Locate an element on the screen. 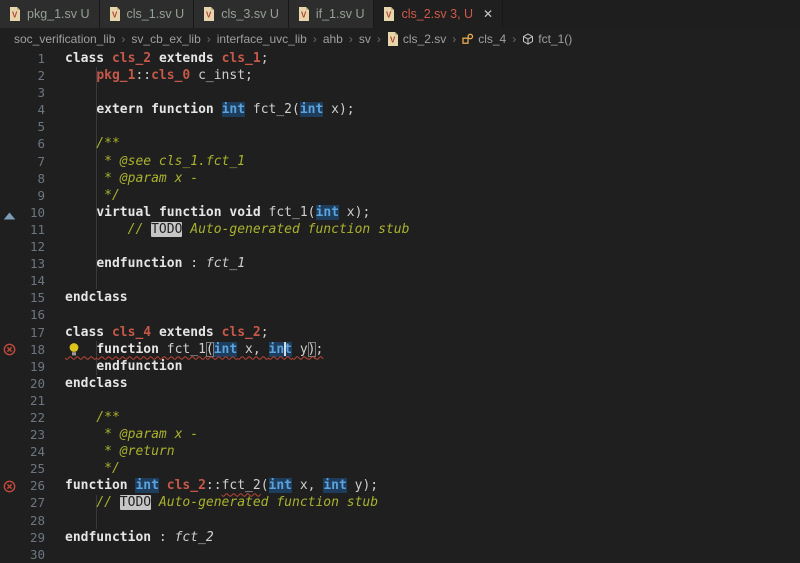  code-line: 17 class cls_4 extends cls_2; is located at coordinates (400, 332).